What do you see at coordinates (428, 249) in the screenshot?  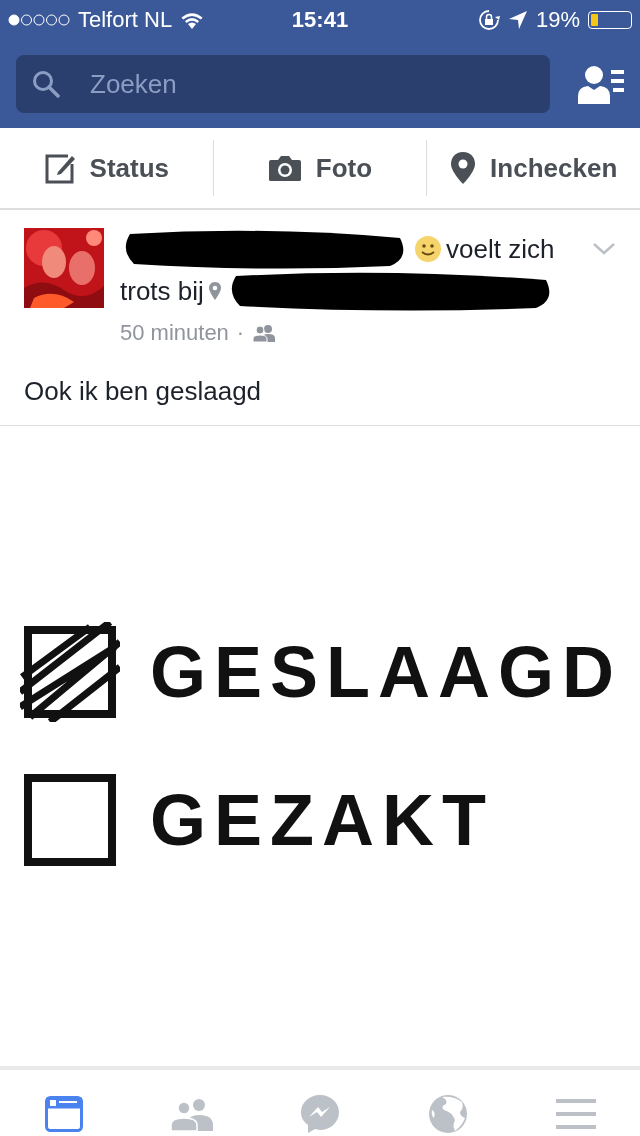 I see `smiley-icon` at bounding box center [428, 249].